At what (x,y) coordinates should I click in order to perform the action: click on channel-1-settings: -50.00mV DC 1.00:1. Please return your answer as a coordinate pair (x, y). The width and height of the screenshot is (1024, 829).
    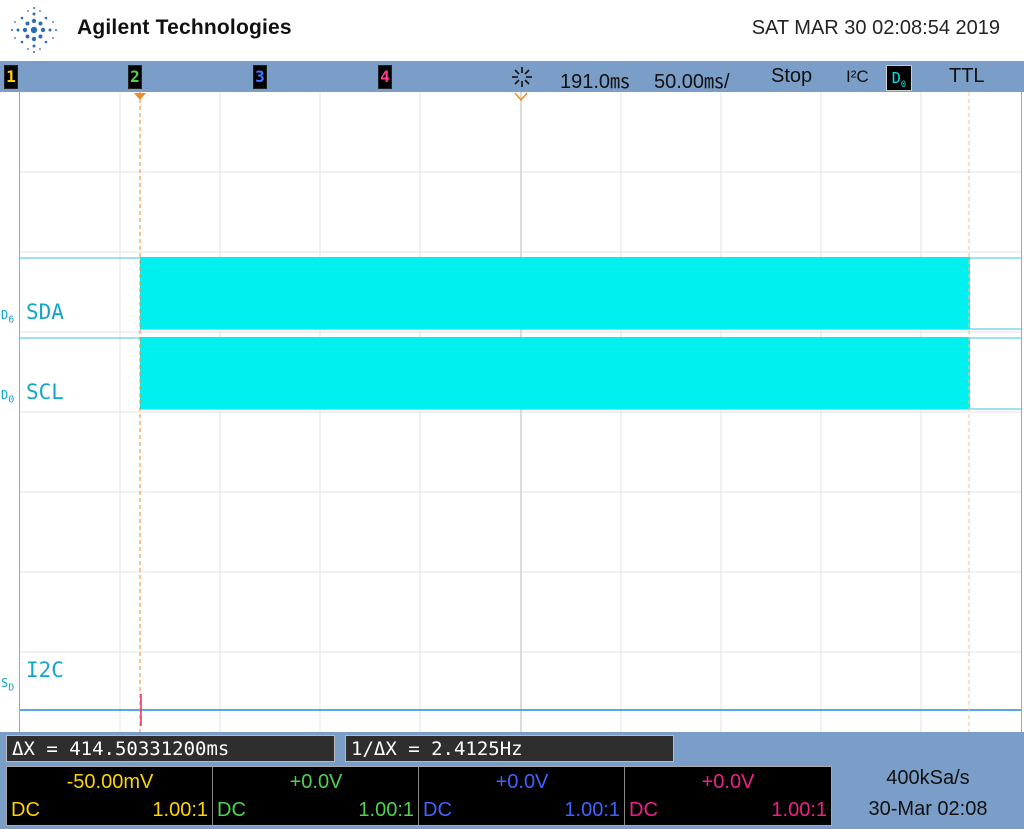
    Looking at the image, I should click on (110, 796).